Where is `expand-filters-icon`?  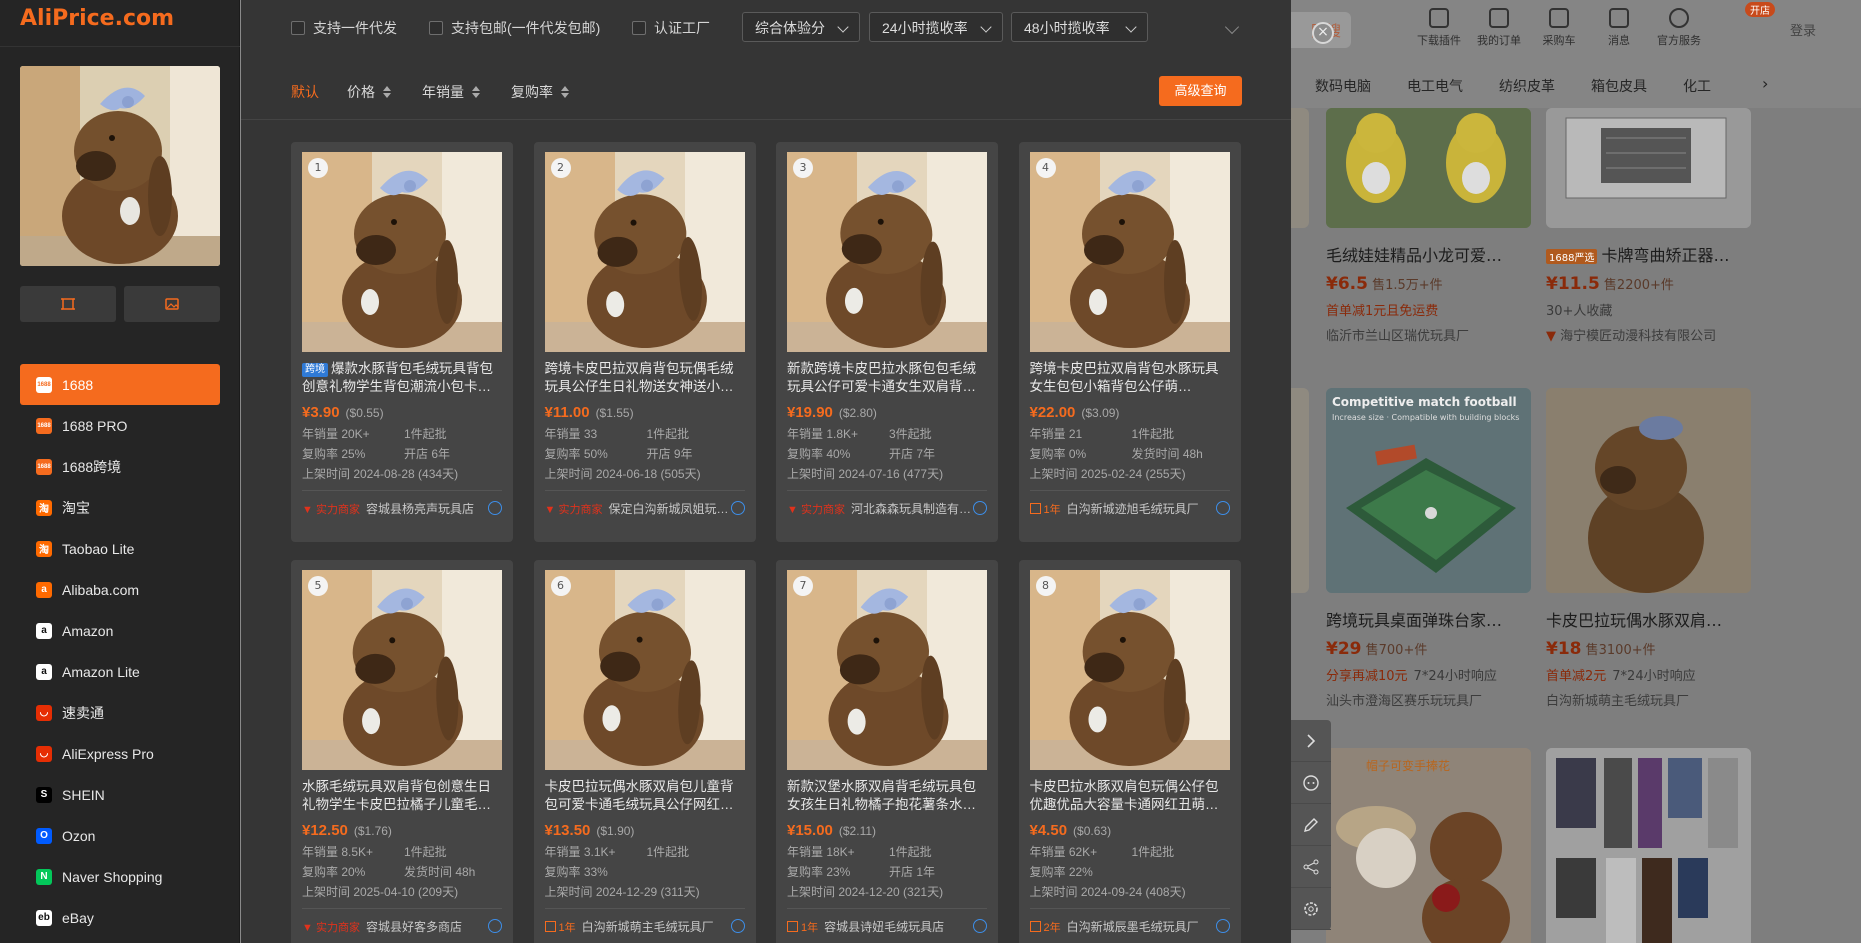 expand-filters-icon is located at coordinates (1232, 27).